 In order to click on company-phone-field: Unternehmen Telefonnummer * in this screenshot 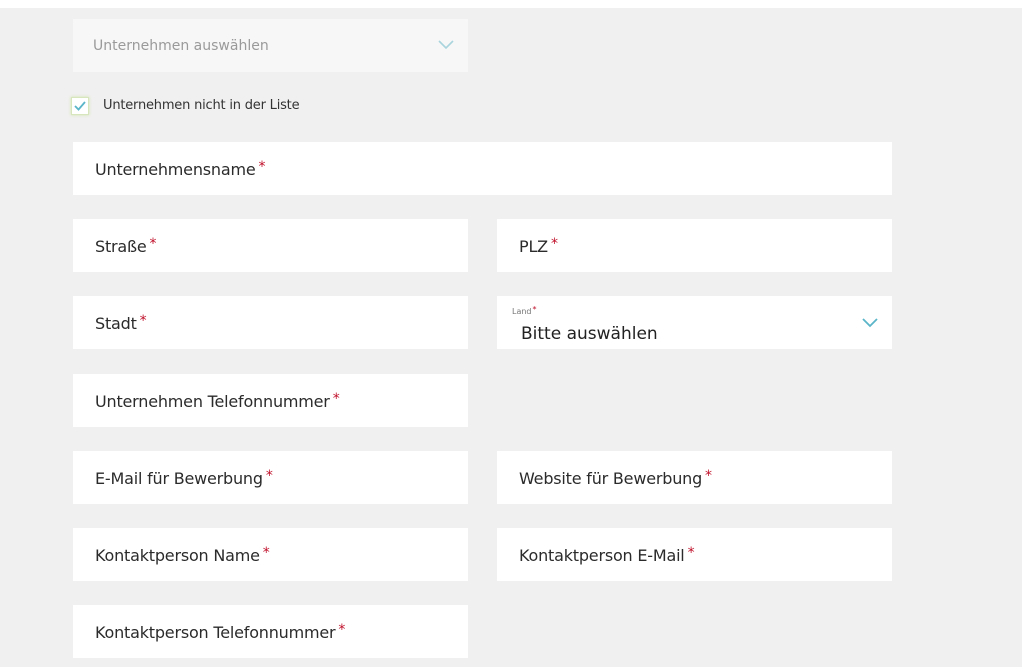, I will do `click(270, 400)`.